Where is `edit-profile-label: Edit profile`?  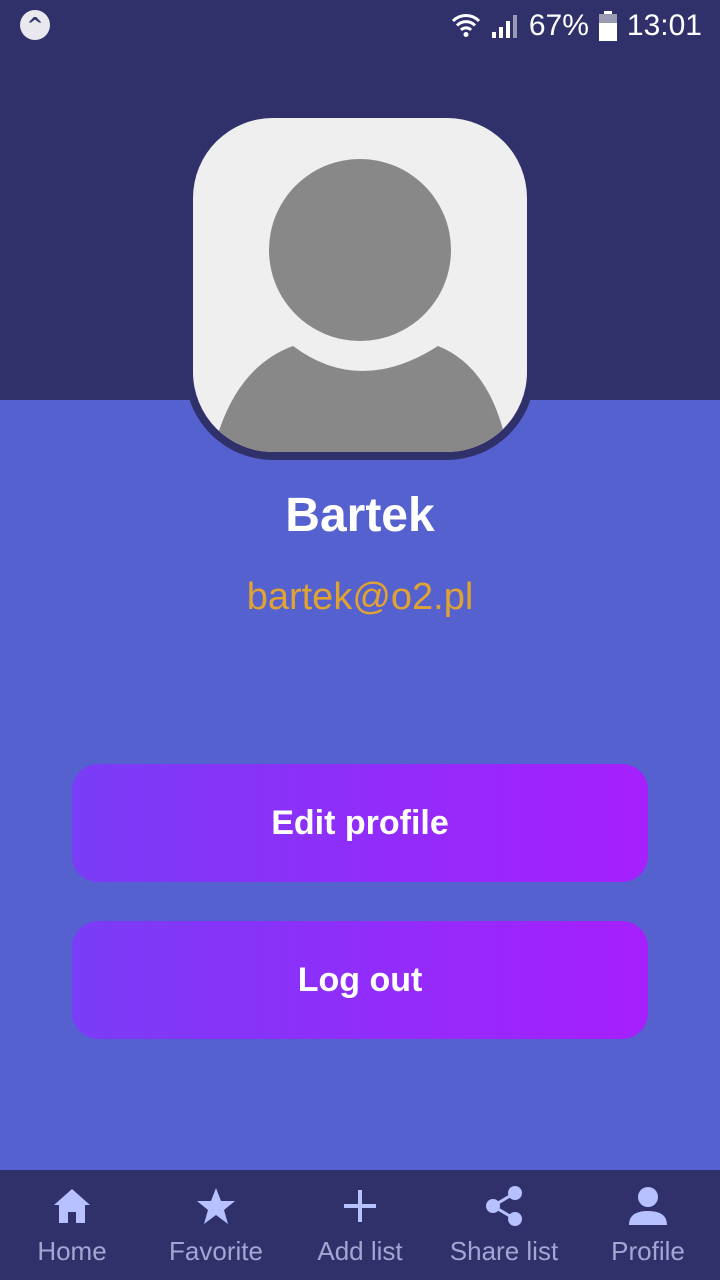 edit-profile-label: Edit profile is located at coordinates (360, 822).